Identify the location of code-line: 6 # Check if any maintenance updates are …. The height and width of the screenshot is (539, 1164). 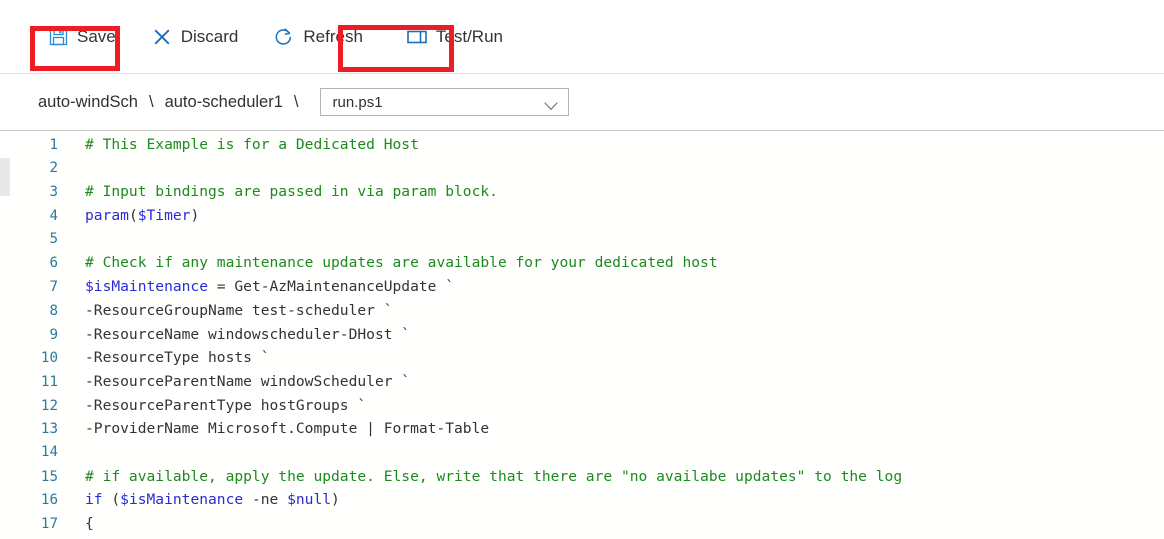
(582, 263).